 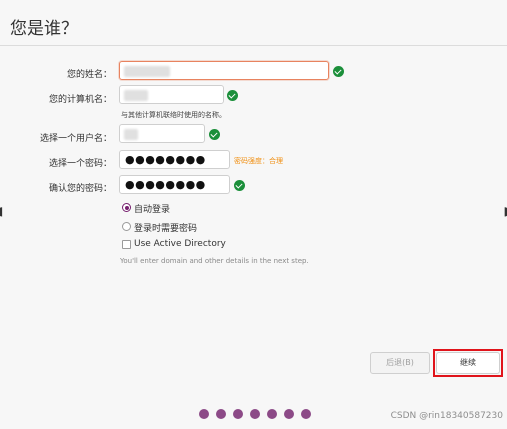 I want to click on username-field, so click(x=162, y=133).